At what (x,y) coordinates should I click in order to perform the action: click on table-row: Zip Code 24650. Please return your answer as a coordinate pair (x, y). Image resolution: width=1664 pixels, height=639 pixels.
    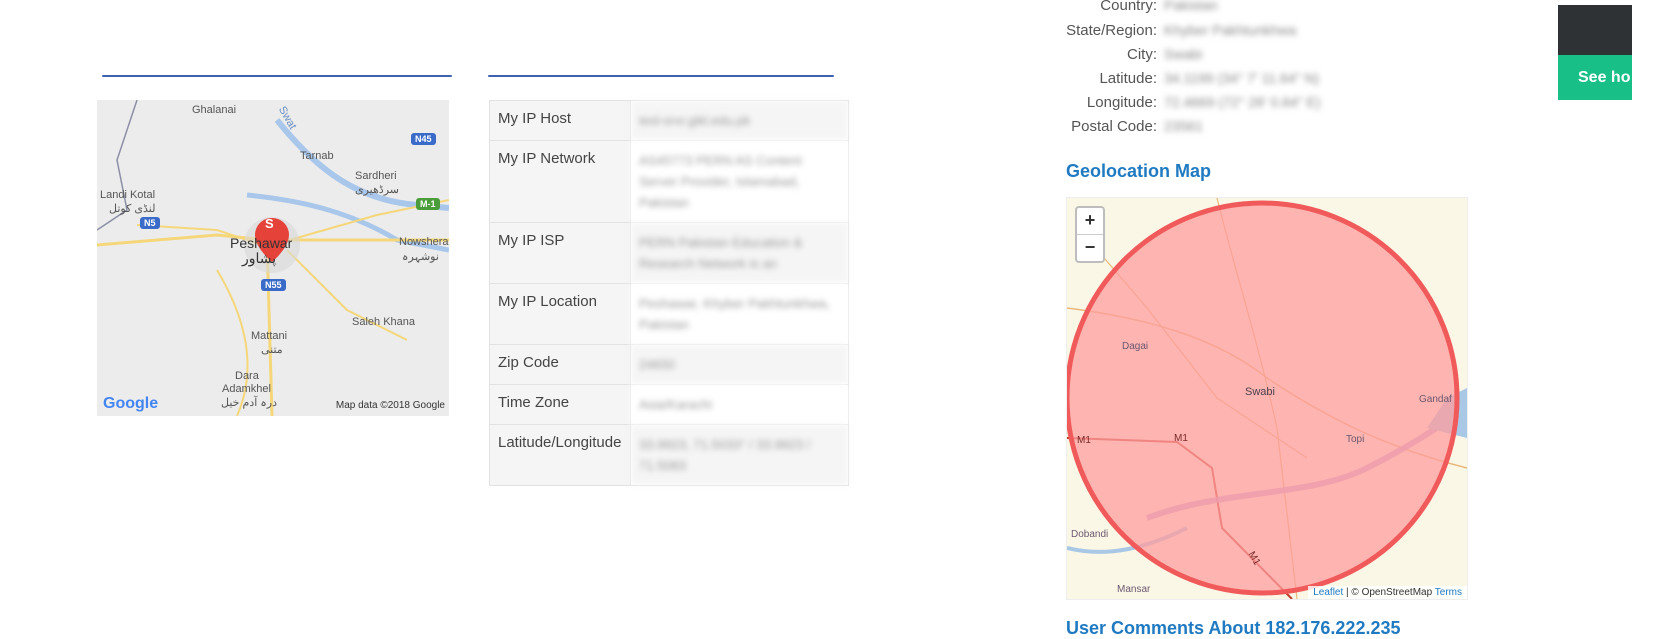
    Looking at the image, I should click on (669, 364).